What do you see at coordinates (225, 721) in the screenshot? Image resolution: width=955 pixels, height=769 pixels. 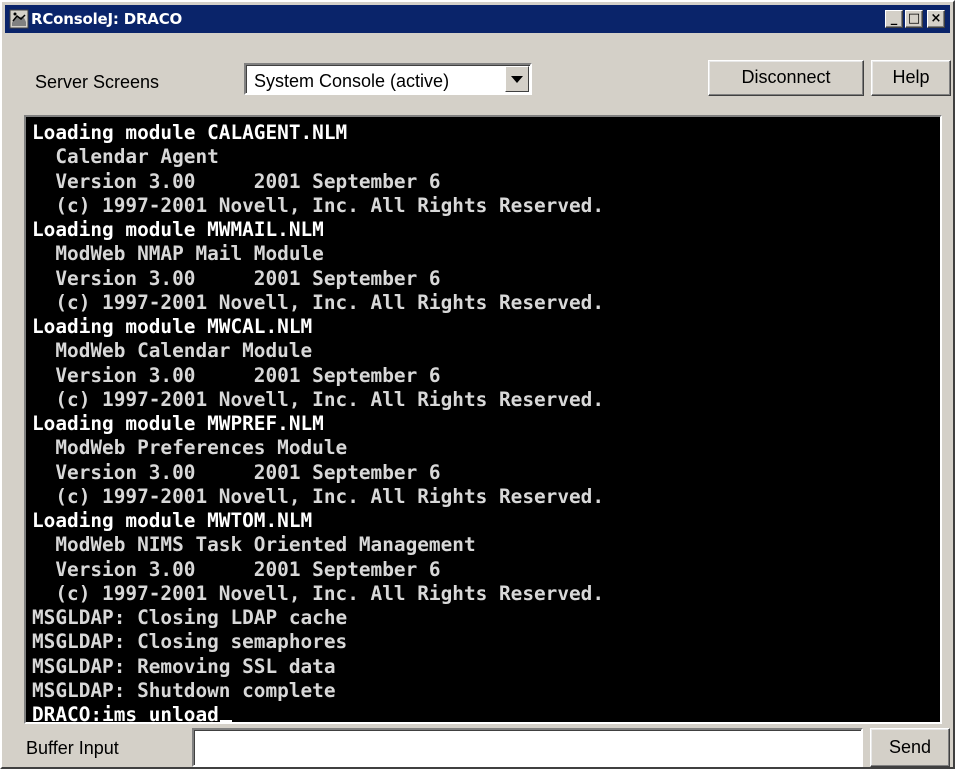 I see `text-cursor` at bounding box center [225, 721].